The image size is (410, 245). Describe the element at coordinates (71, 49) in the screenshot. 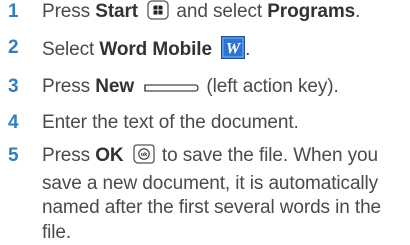

I see `step-text: Select` at that location.